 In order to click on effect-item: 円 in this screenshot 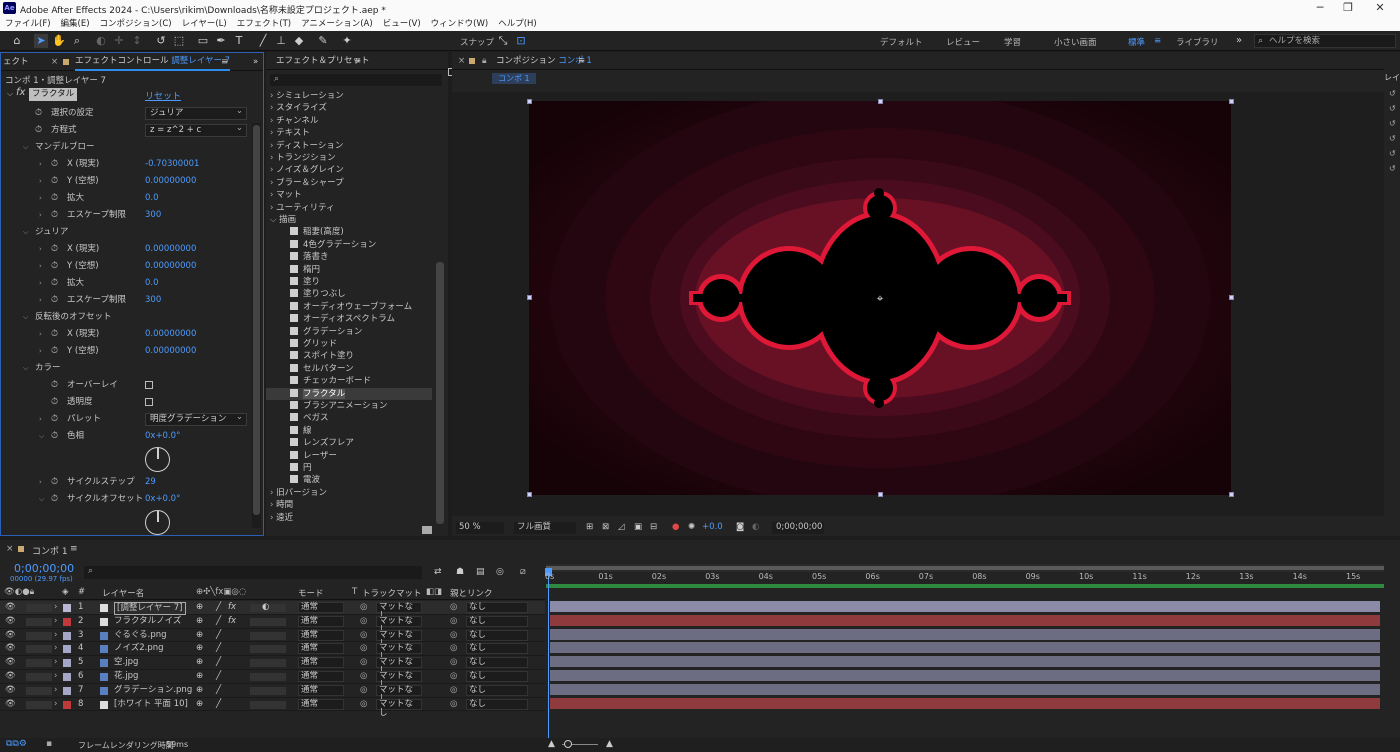, I will do `click(301, 468)`.